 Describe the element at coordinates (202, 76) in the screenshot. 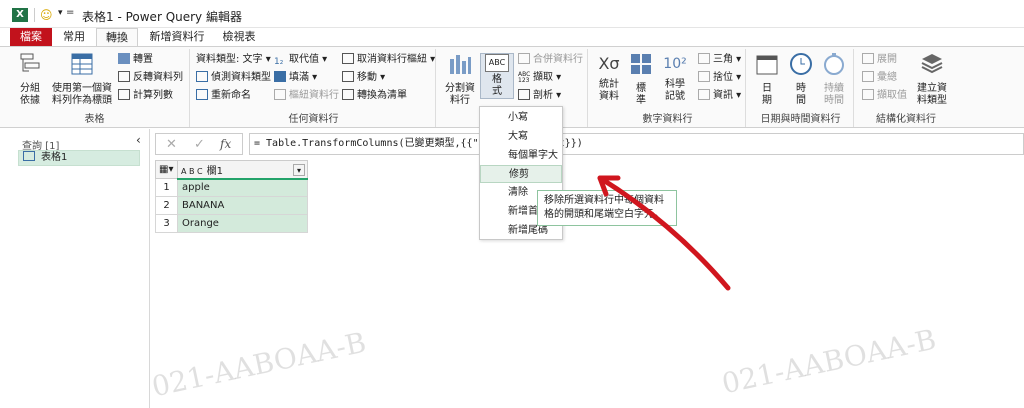

I see `detect-type-icon` at that location.